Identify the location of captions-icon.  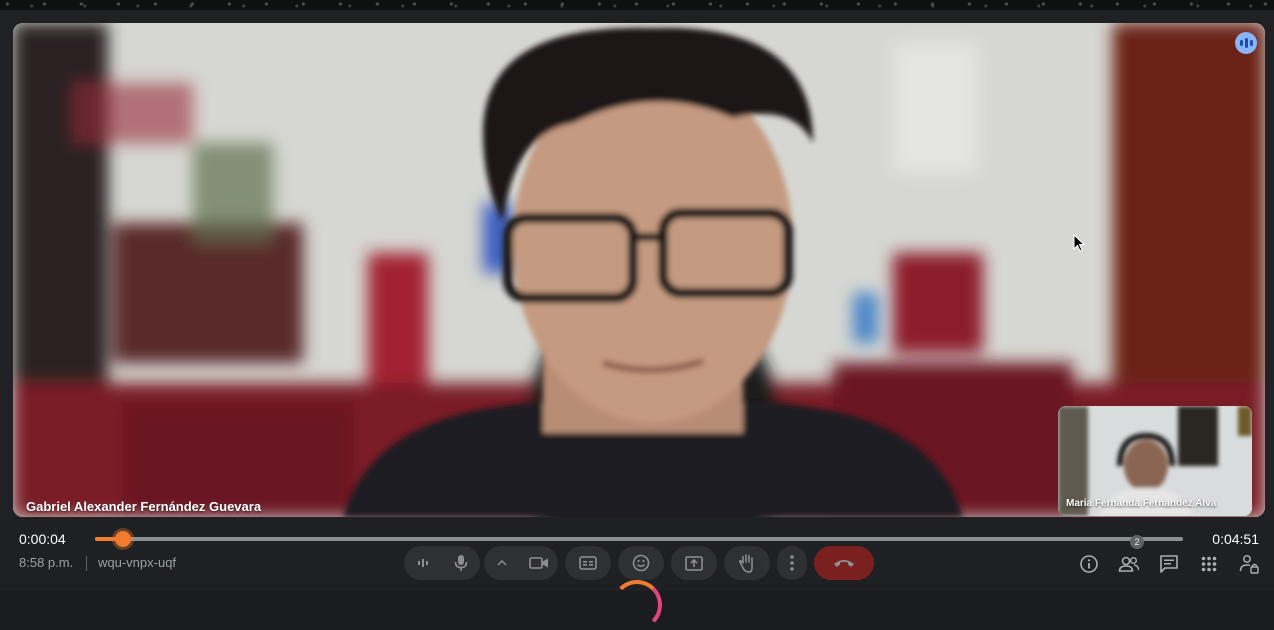
(588, 563).